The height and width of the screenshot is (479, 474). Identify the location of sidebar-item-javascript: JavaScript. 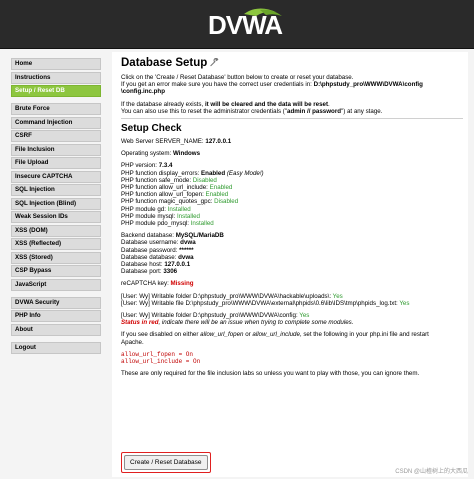
(56, 284).